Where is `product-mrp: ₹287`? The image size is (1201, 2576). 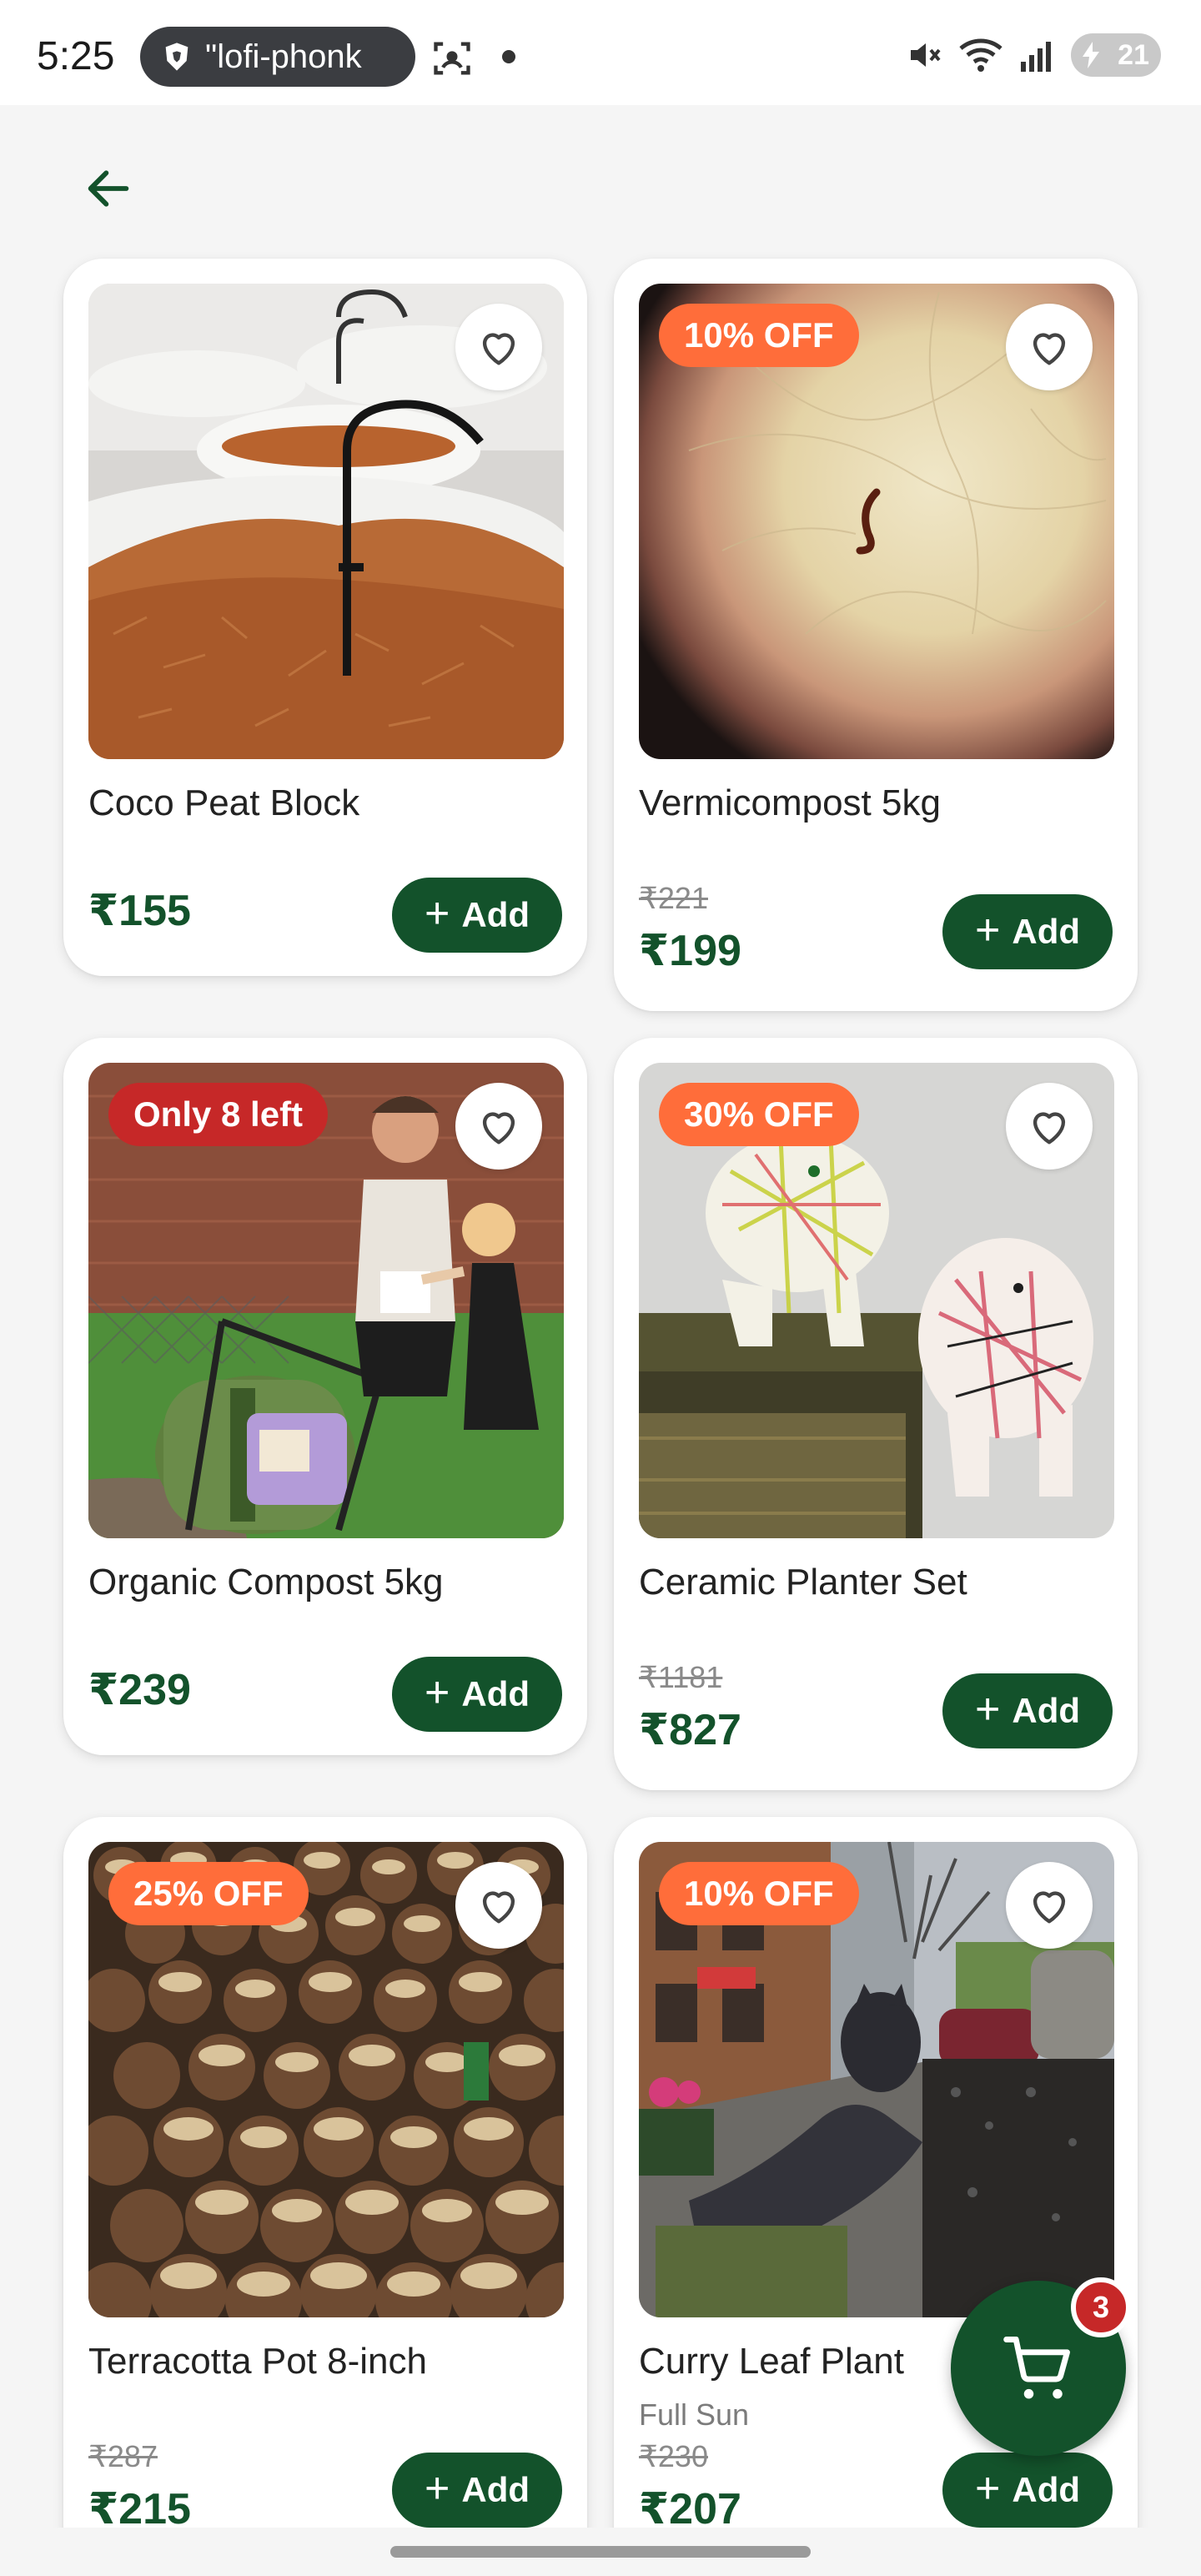 product-mrp: ₹287 is located at coordinates (123, 2456).